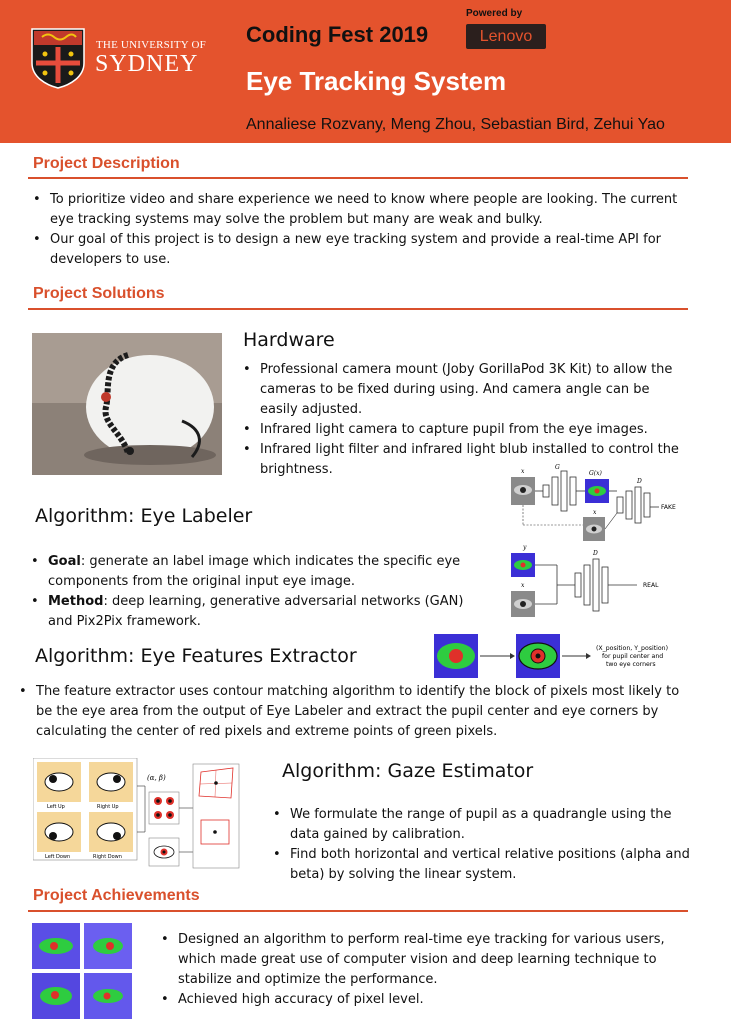 This screenshot has width=731, height=1031. Describe the element at coordinates (408, 771) in the screenshot. I see `gaze-heading: Algorithm: Gaze Estimator` at that location.